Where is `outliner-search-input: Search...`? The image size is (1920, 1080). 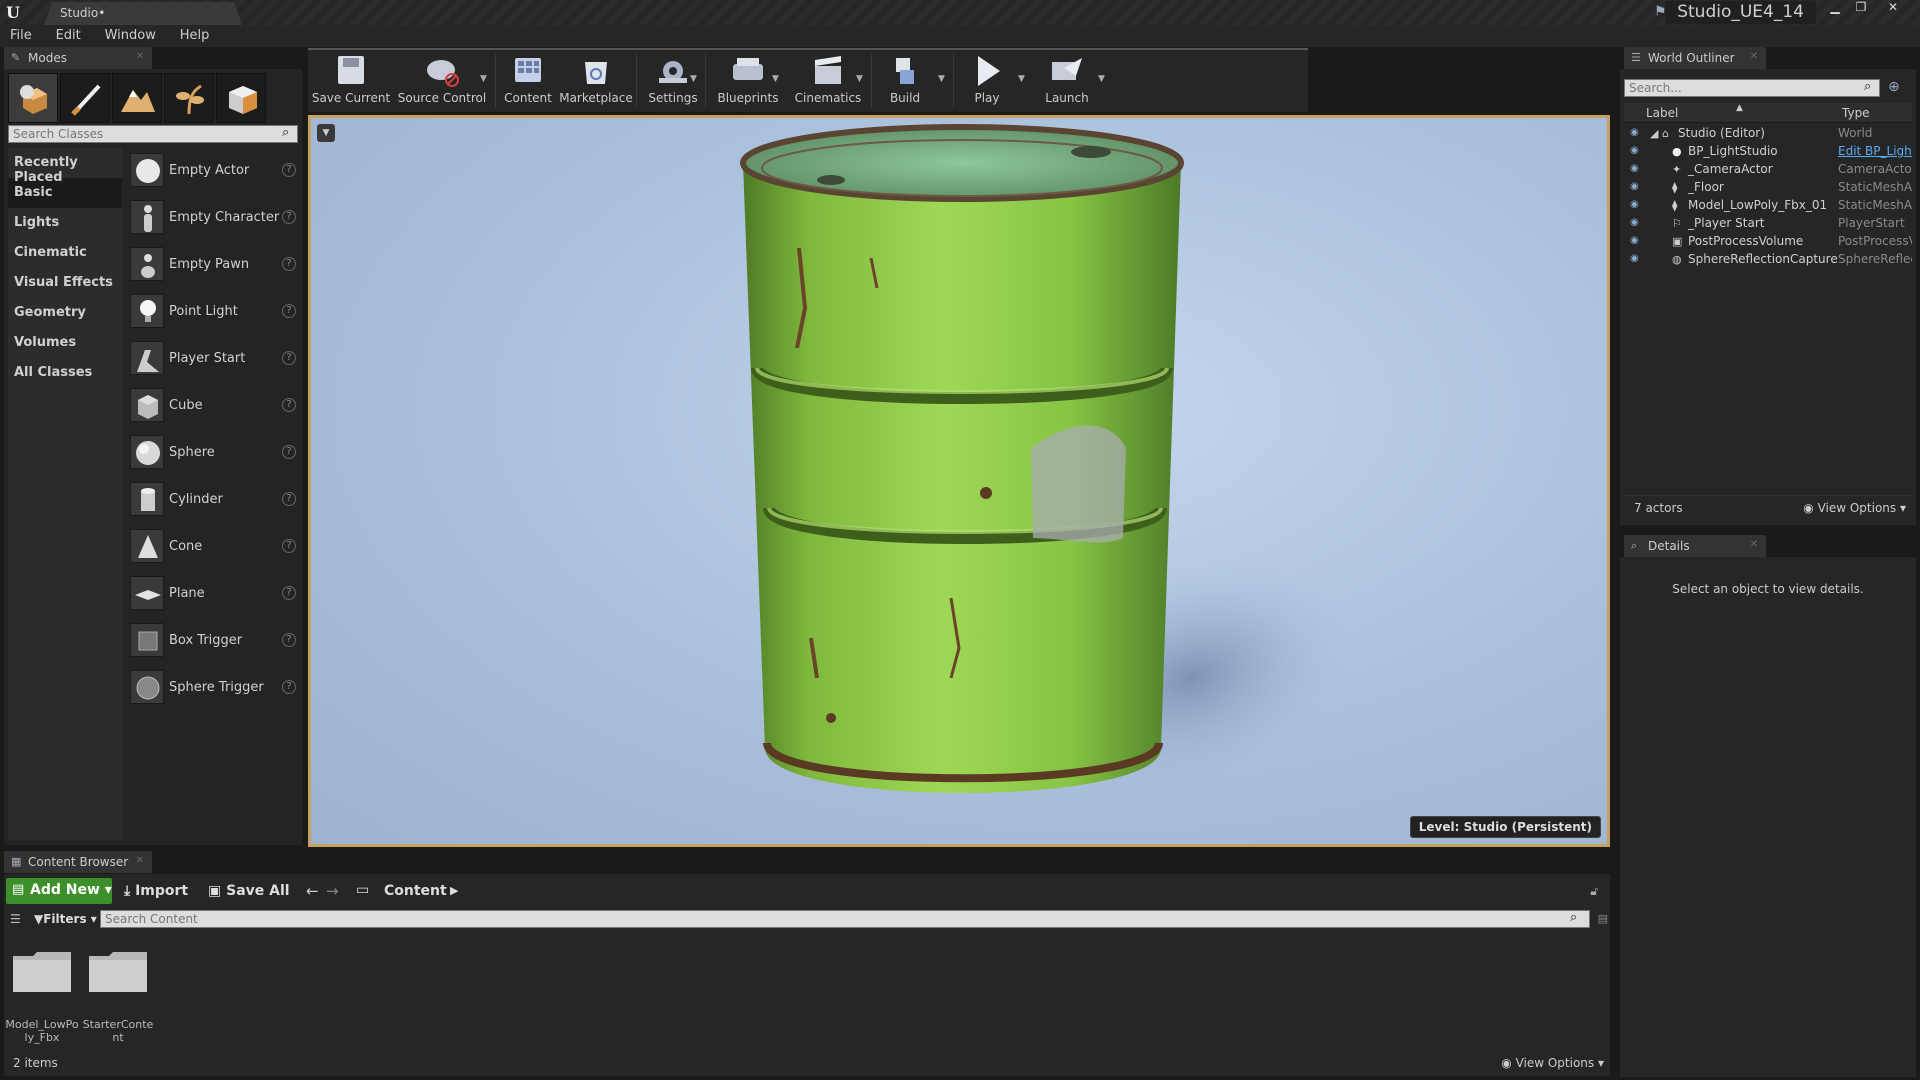 outliner-search-input: Search... is located at coordinates (1752, 88).